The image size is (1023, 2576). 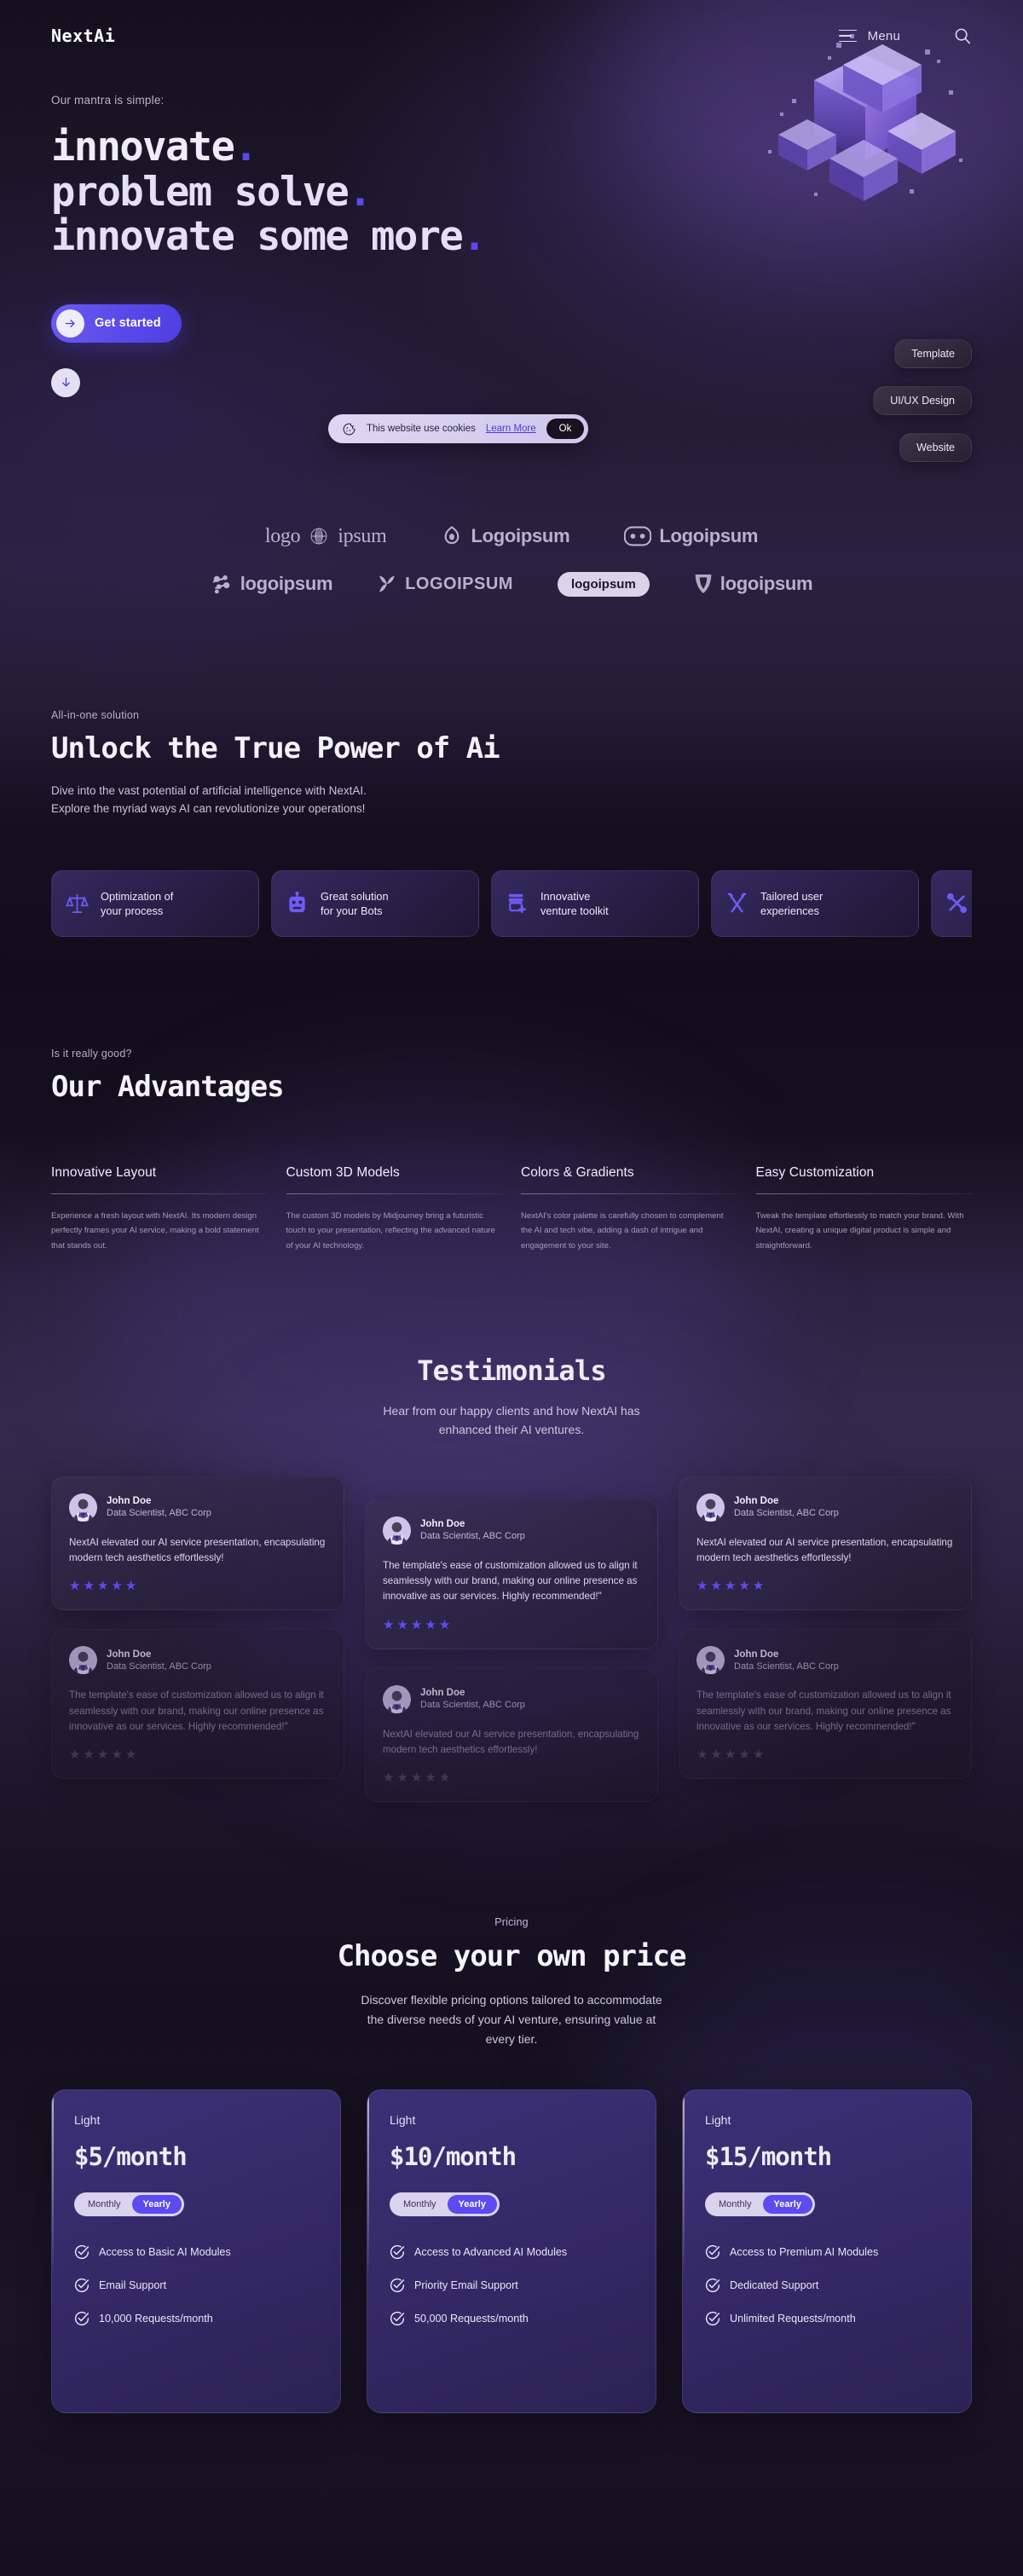 What do you see at coordinates (792, 903) in the screenshot?
I see `feature-card-label: Tailored user experiences` at bounding box center [792, 903].